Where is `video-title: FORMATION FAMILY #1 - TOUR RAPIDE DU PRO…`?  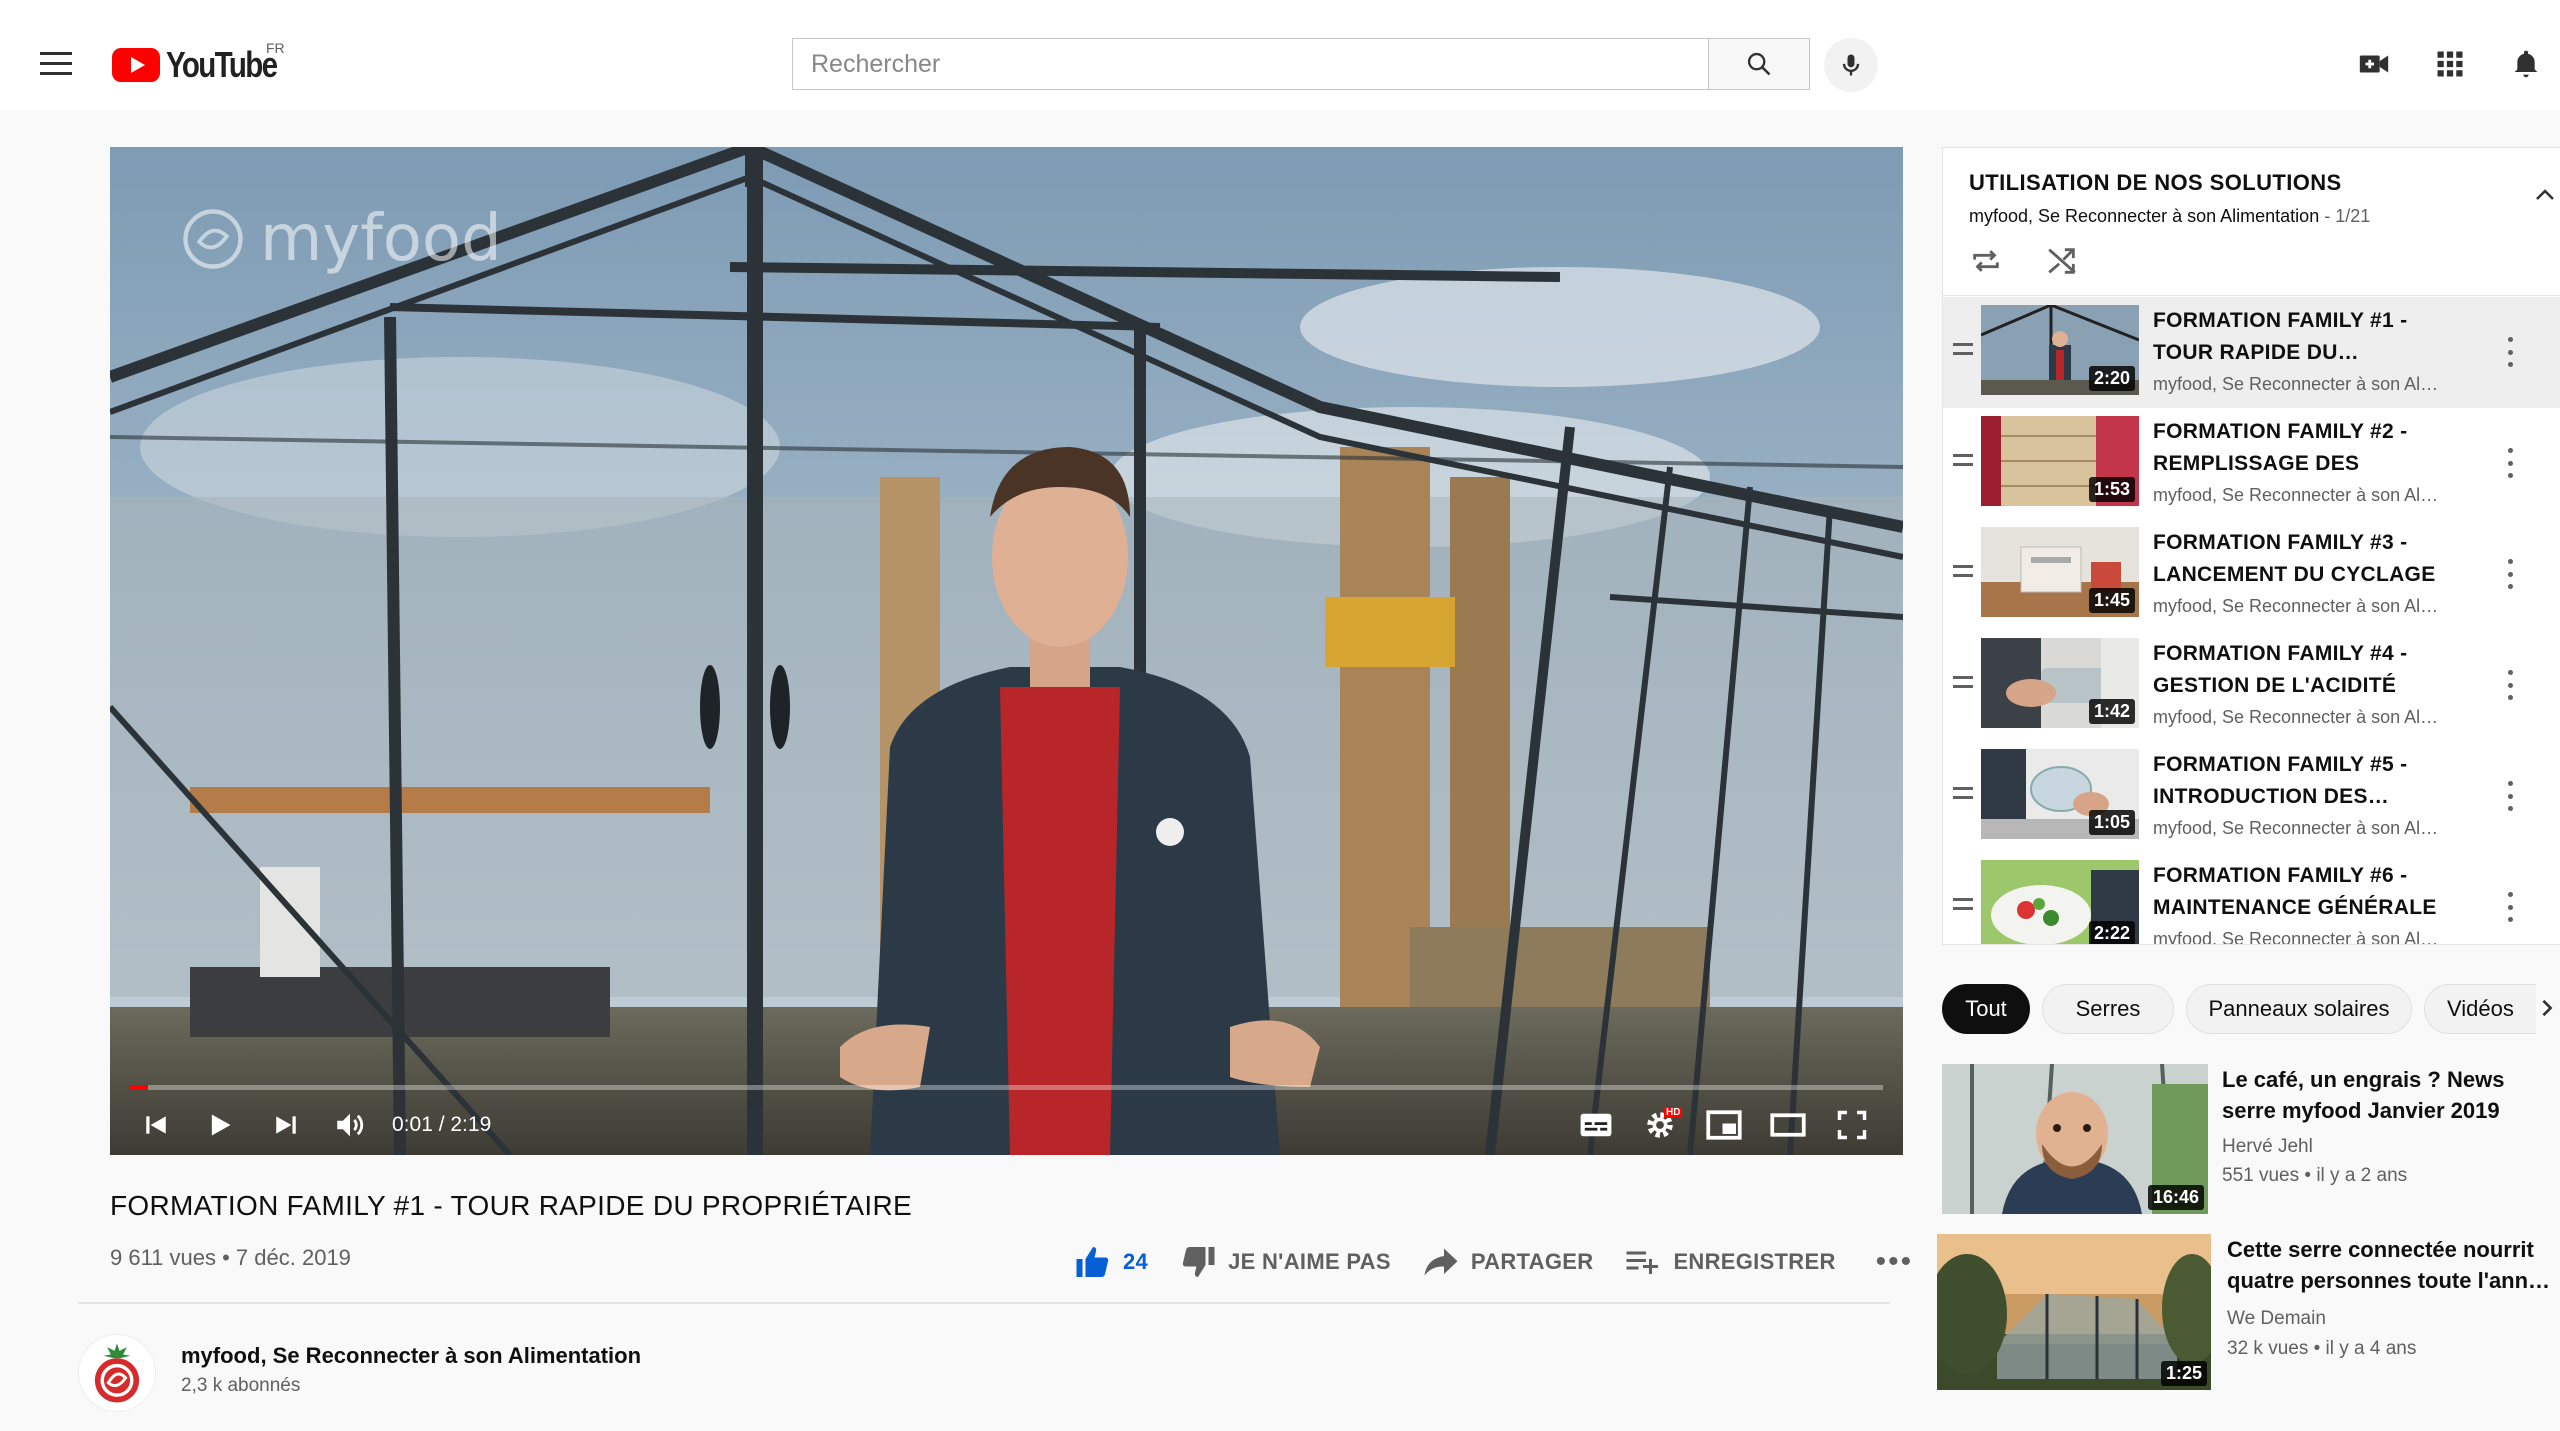
video-title: FORMATION FAMILY #1 - TOUR RAPIDE DU PRO… is located at coordinates (511, 1205).